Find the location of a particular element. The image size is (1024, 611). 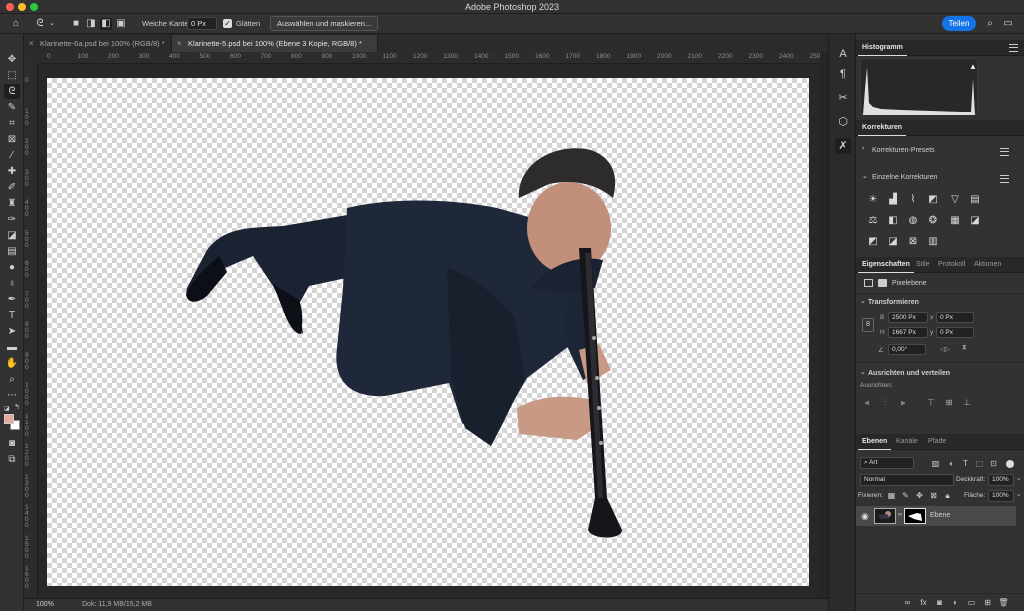

path-selection-tool-icon: ➤ is located at coordinates (12, 331).